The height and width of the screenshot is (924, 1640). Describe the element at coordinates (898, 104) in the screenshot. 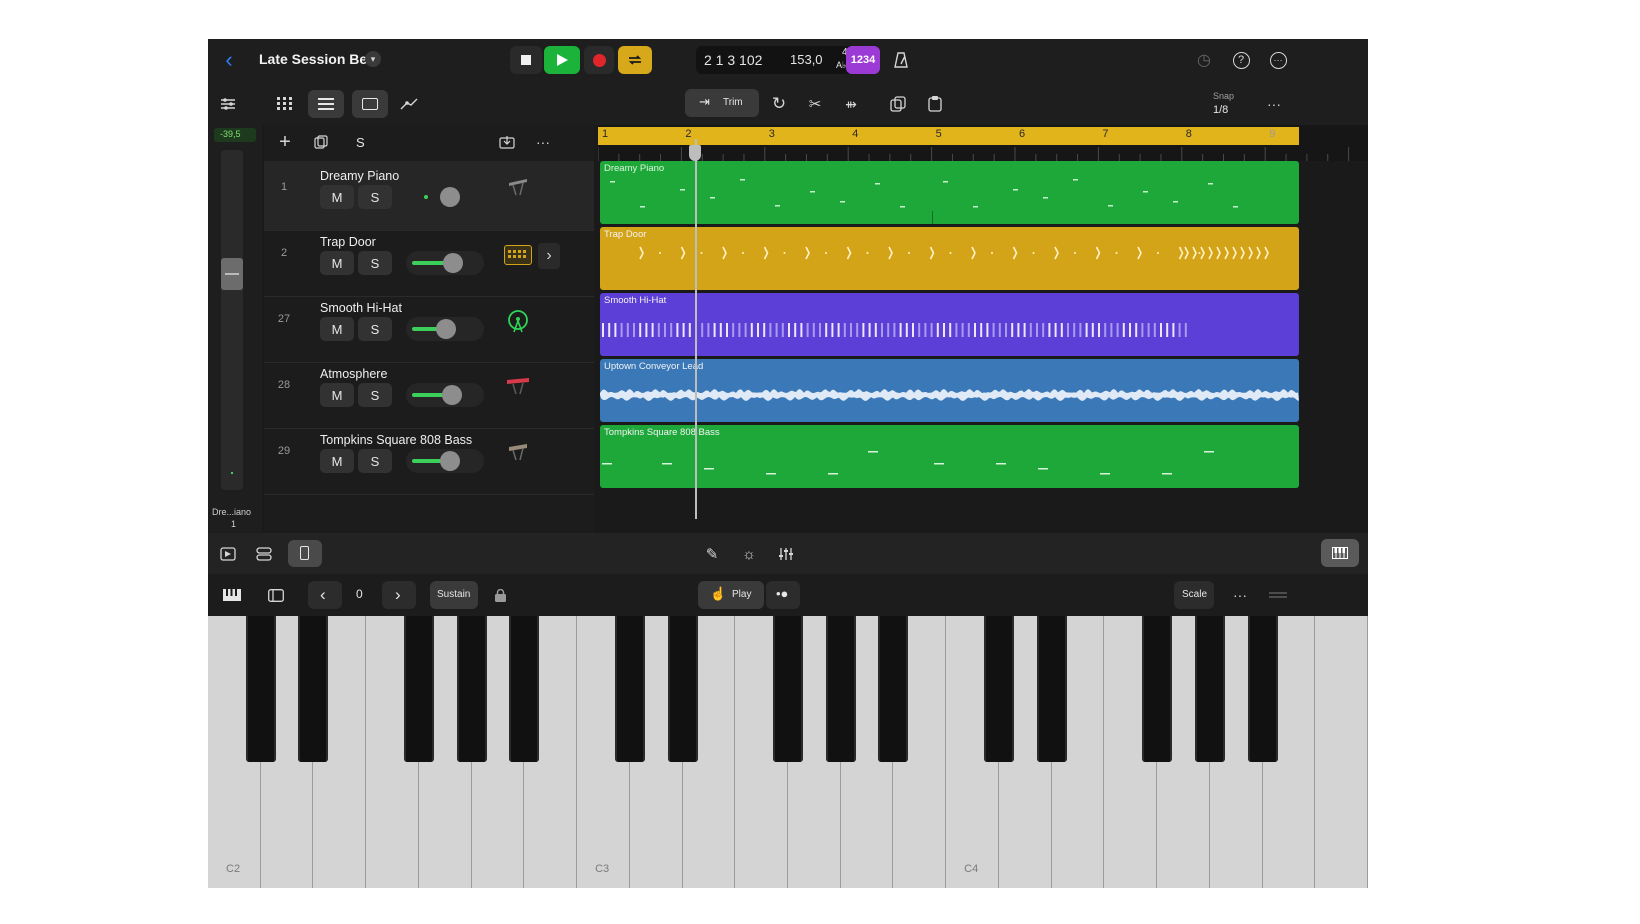

I see `copy-icon` at that location.